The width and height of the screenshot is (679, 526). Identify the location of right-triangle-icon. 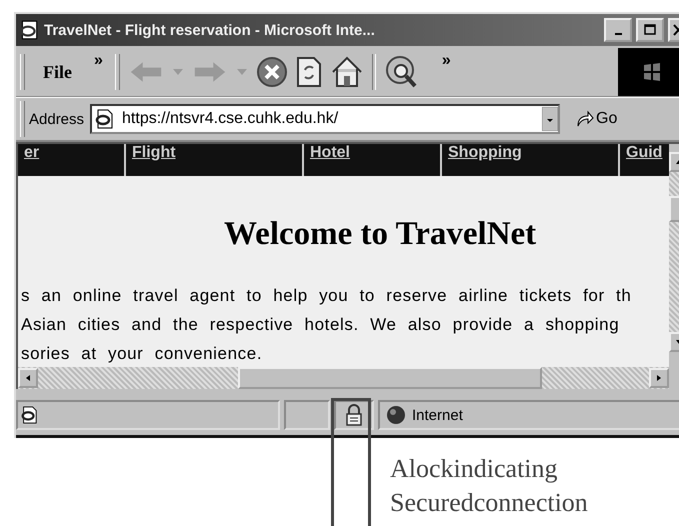
(659, 378).